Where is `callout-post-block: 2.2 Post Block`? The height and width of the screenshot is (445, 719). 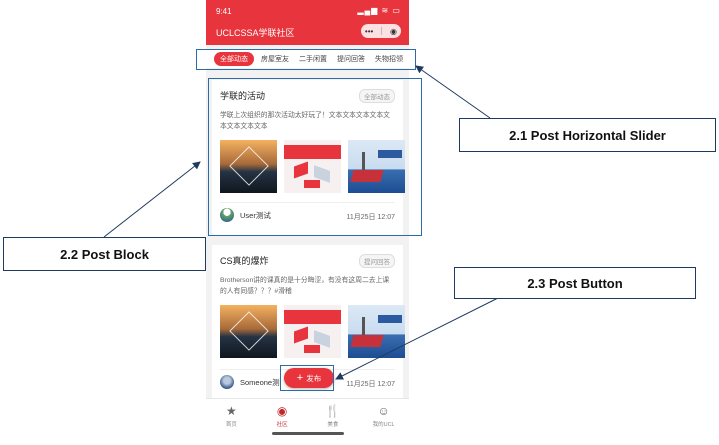
callout-post-block: 2.2 Post Block is located at coordinates (104, 254).